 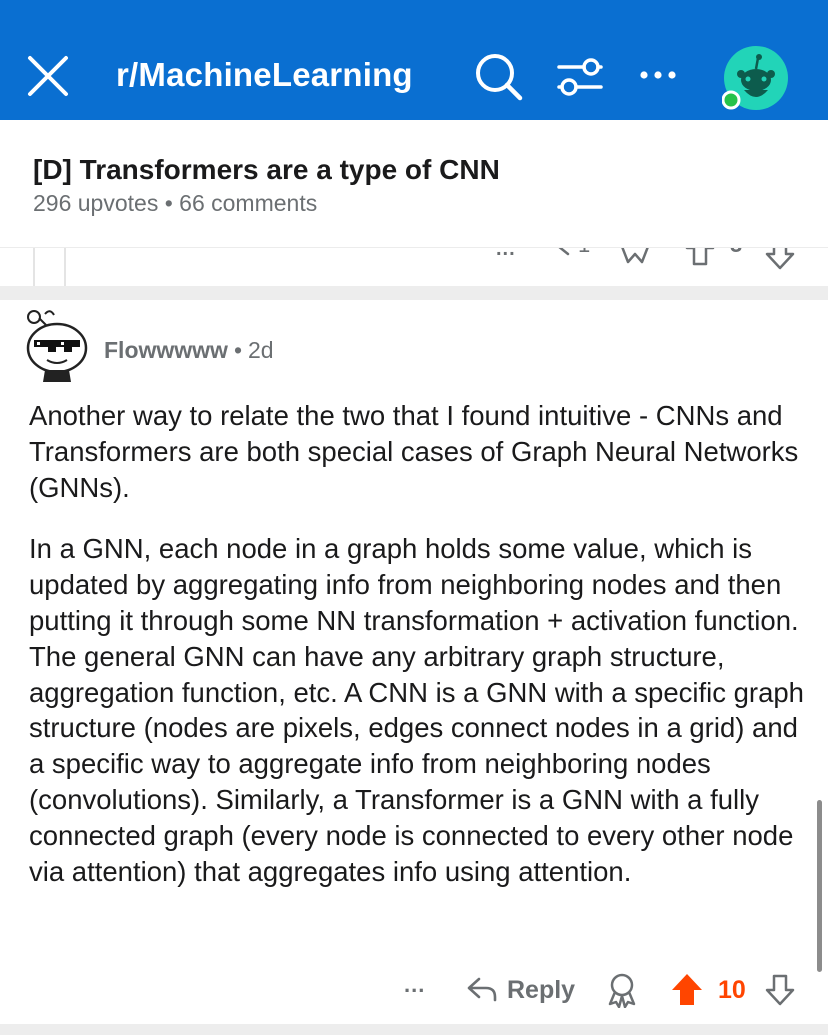 I want to click on prev-award-icon, so click(x=635, y=258).